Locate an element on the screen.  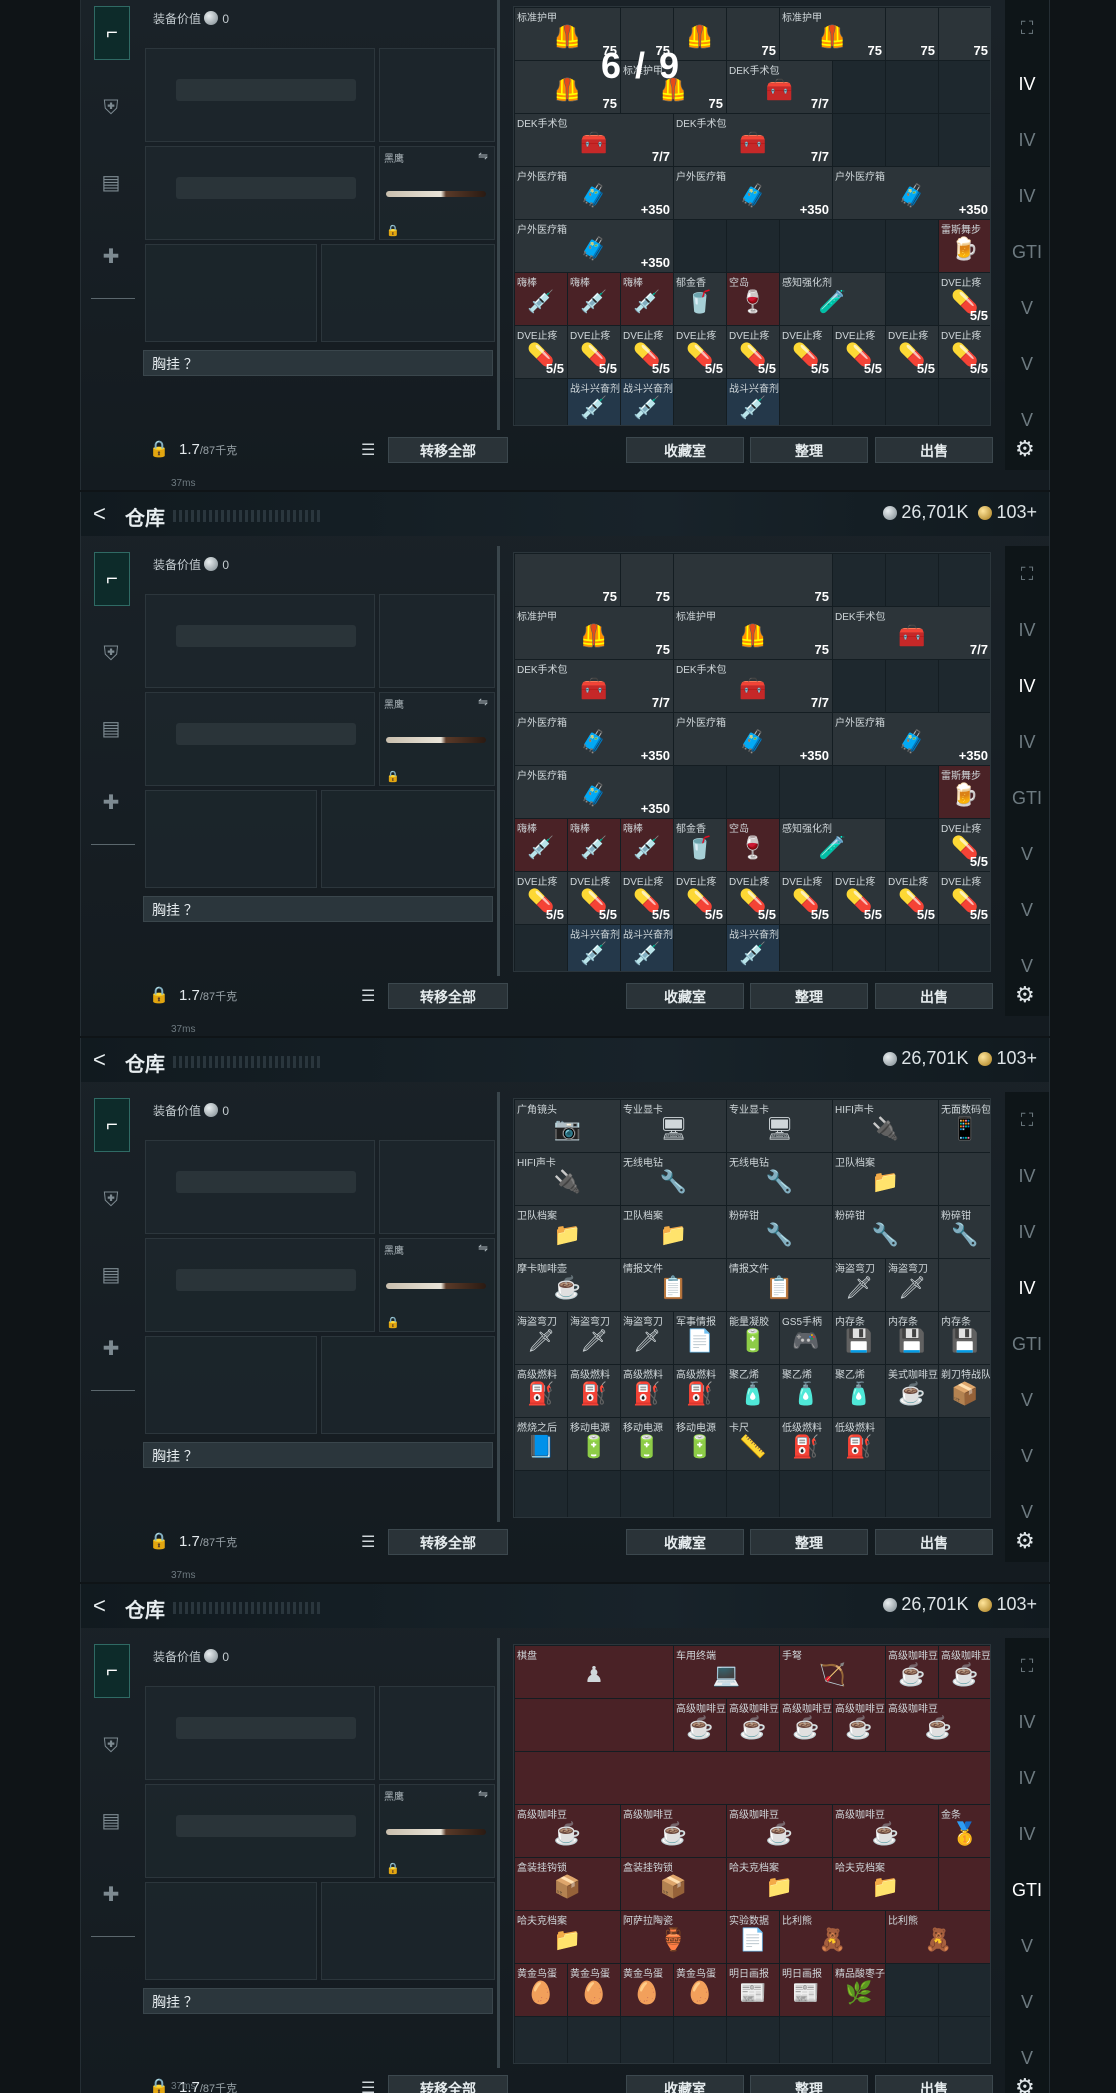
stash-item: 实验数据 📄 is located at coordinates (753, 1937).